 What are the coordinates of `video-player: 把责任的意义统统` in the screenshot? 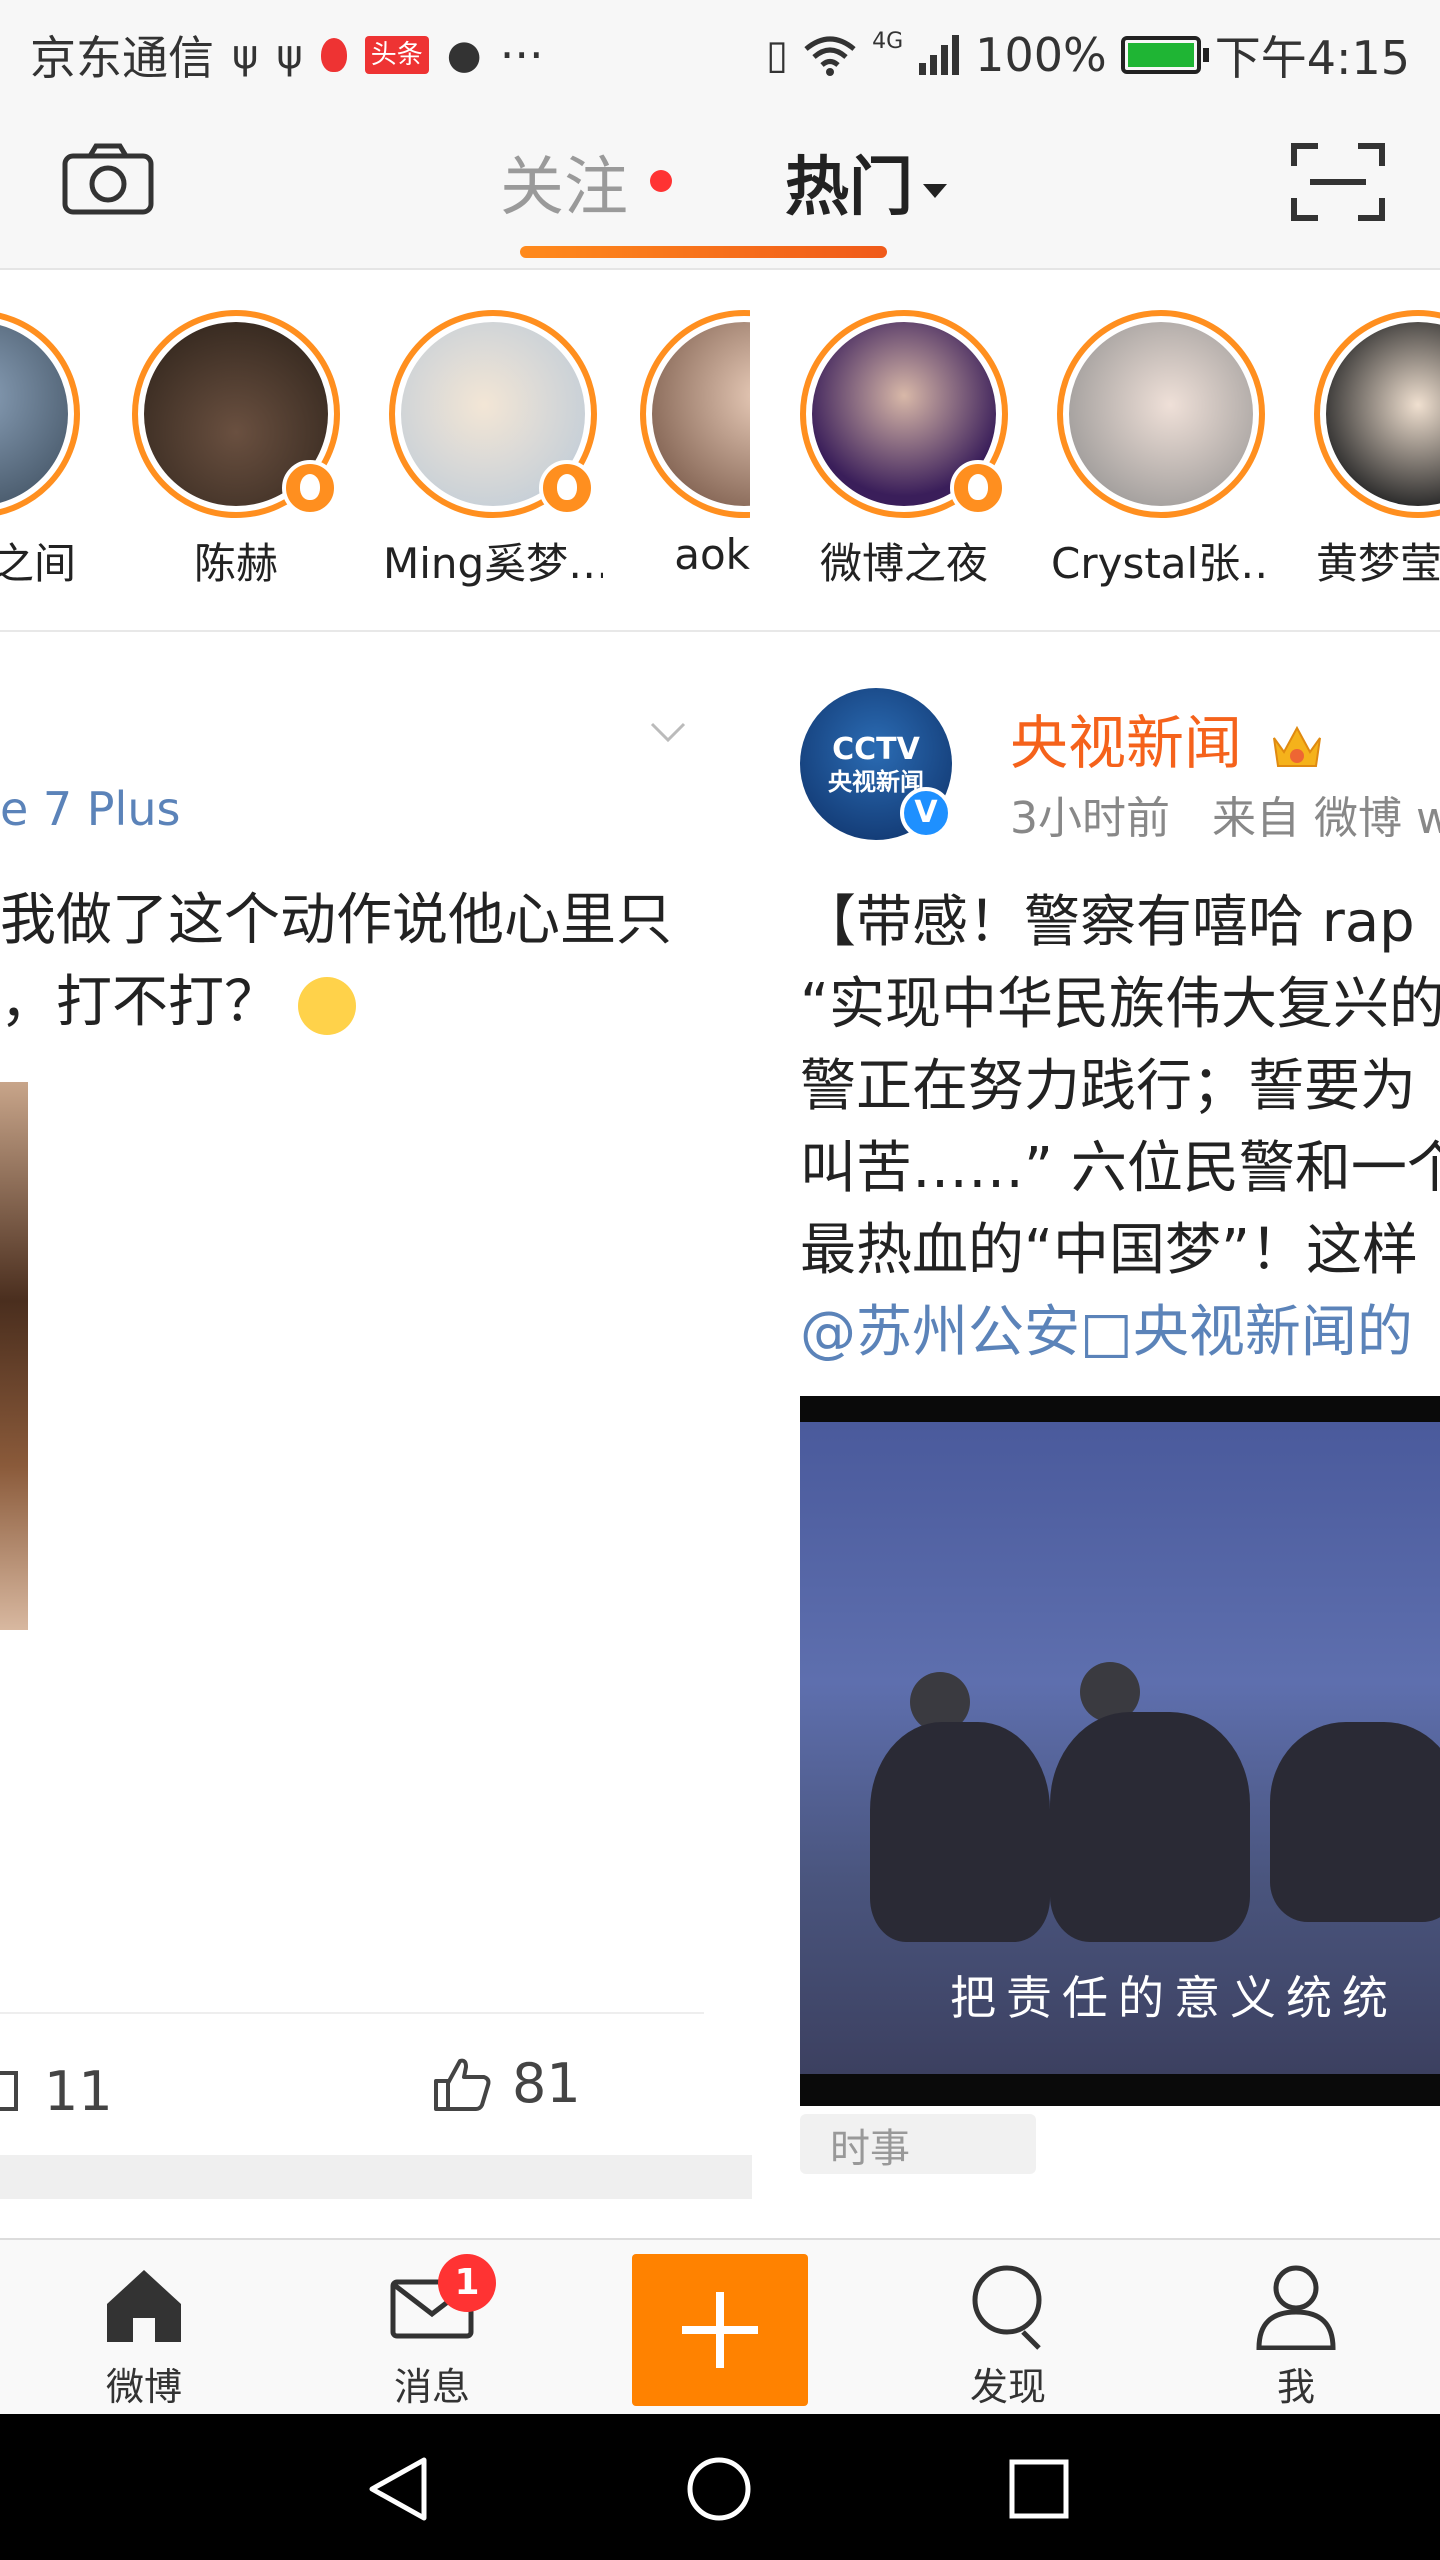 It's located at (1120, 1751).